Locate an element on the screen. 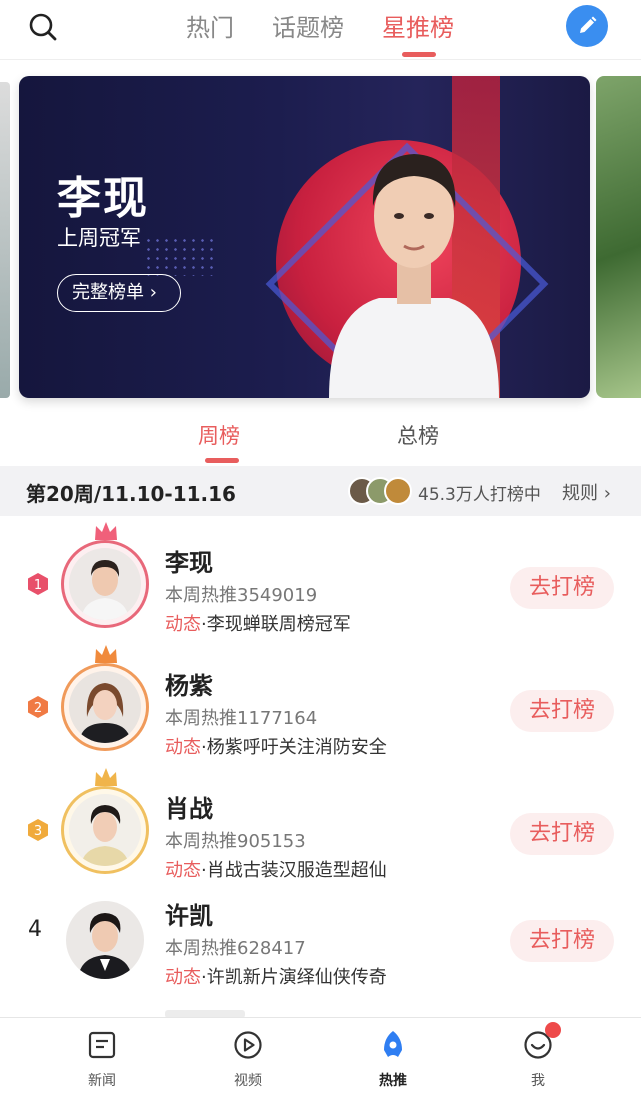 This screenshot has width=641, height=1100. edit-button is located at coordinates (587, 26).